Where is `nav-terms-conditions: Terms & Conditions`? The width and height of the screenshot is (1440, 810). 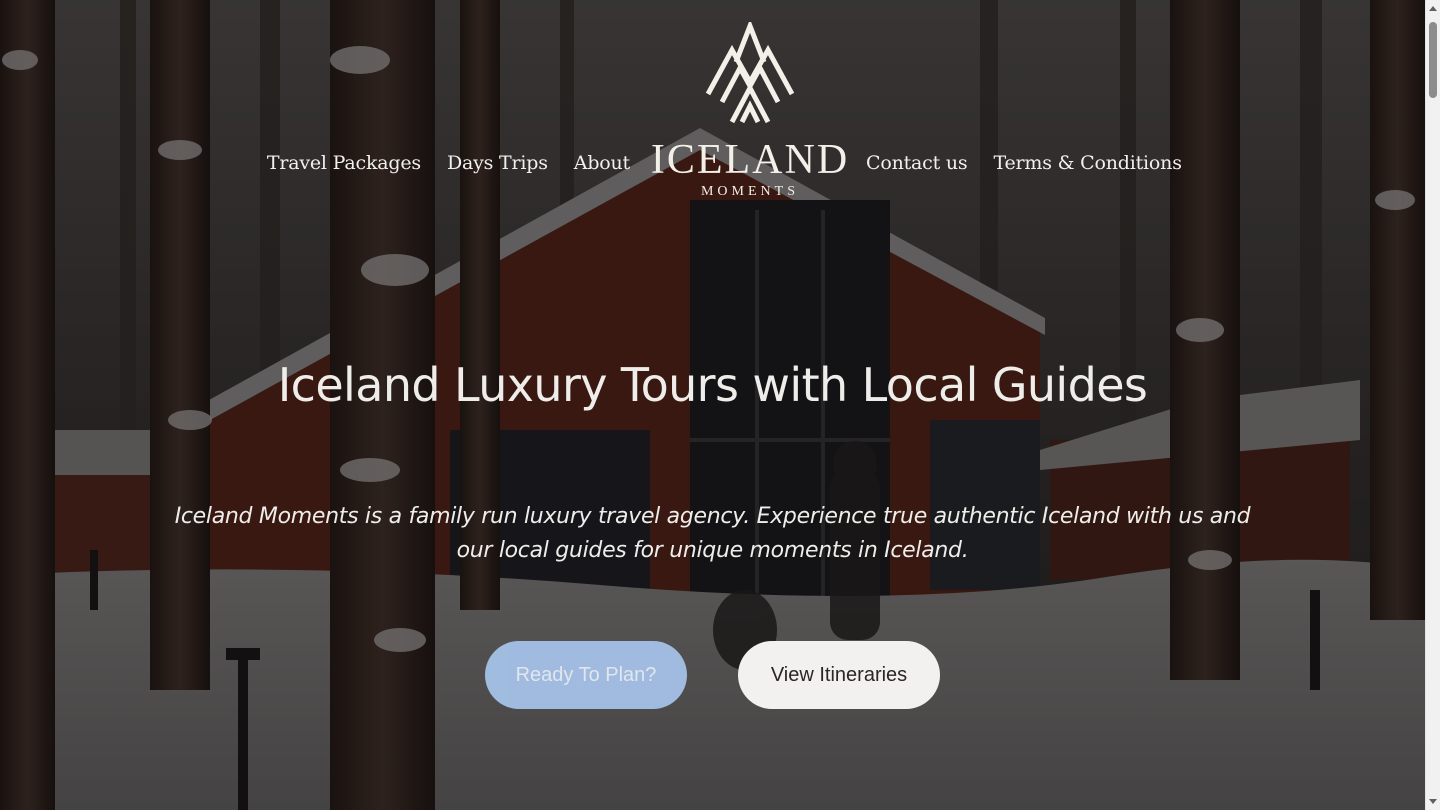
nav-terms-conditions: Terms & Conditions is located at coordinates (1087, 163).